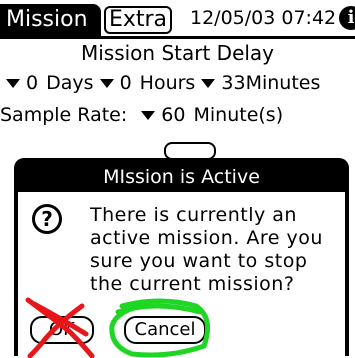 Image resolution: width=355 pixels, height=358 pixels. Describe the element at coordinates (233, 83) in the screenshot. I see `minutes-value: 33` at that location.